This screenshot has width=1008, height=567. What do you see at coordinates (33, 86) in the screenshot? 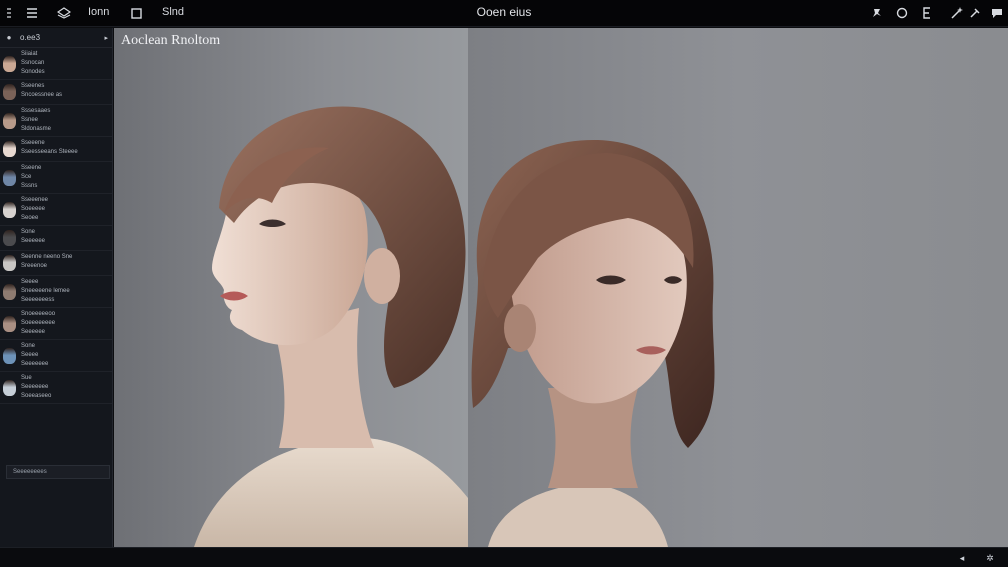
I see `layer-line: Sseenes` at bounding box center [33, 86].